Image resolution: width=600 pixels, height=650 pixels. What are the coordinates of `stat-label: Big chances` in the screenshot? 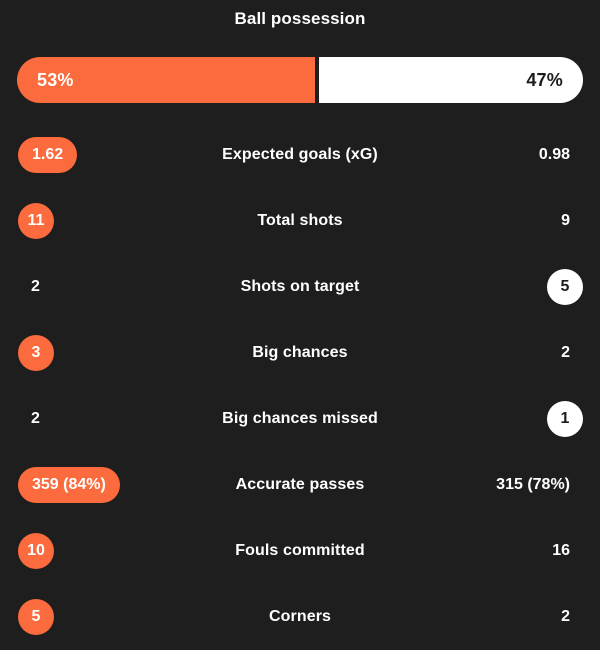 It's located at (300, 352).